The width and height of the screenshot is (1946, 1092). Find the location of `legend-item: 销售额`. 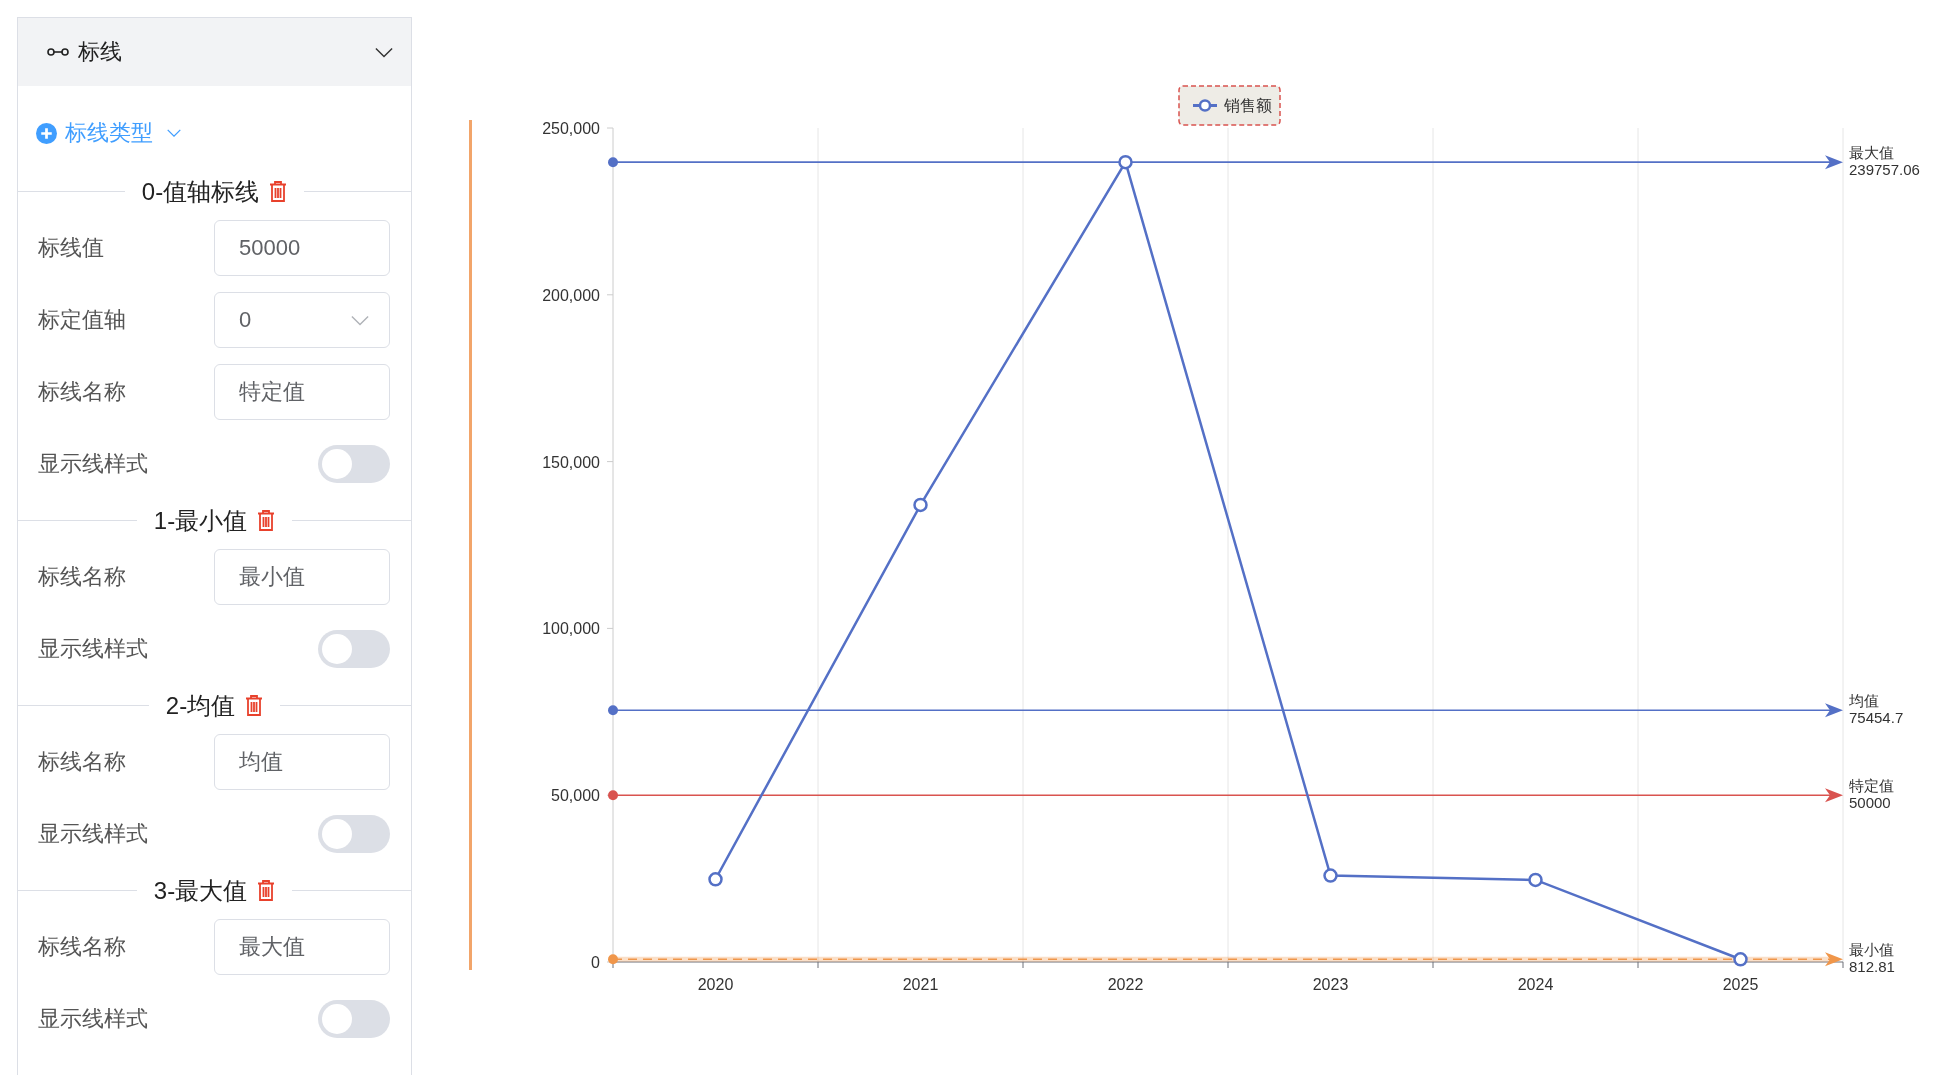

legend-item: 销售额 is located at coordinates (1229, 105).